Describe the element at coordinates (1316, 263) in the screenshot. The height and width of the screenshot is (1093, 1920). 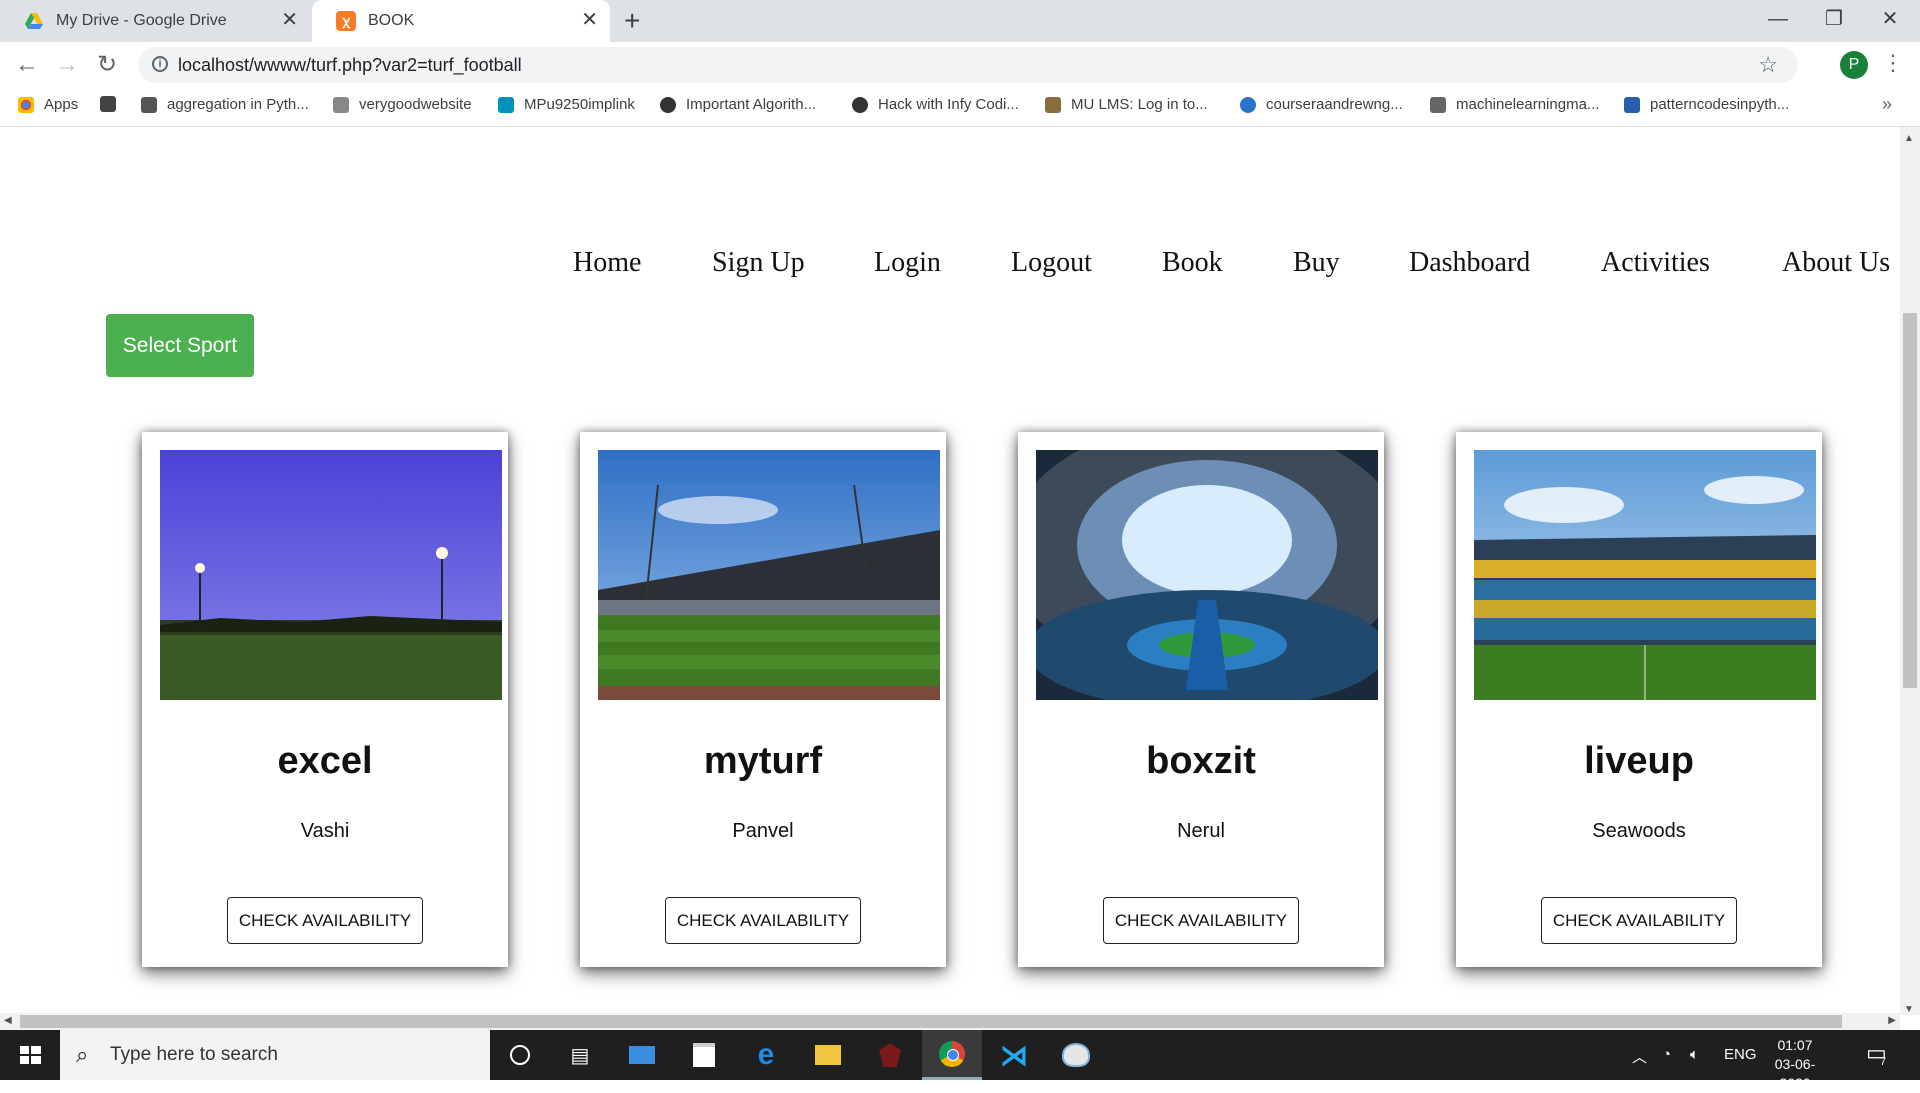
I see `nav-buy: Buy` at that location.